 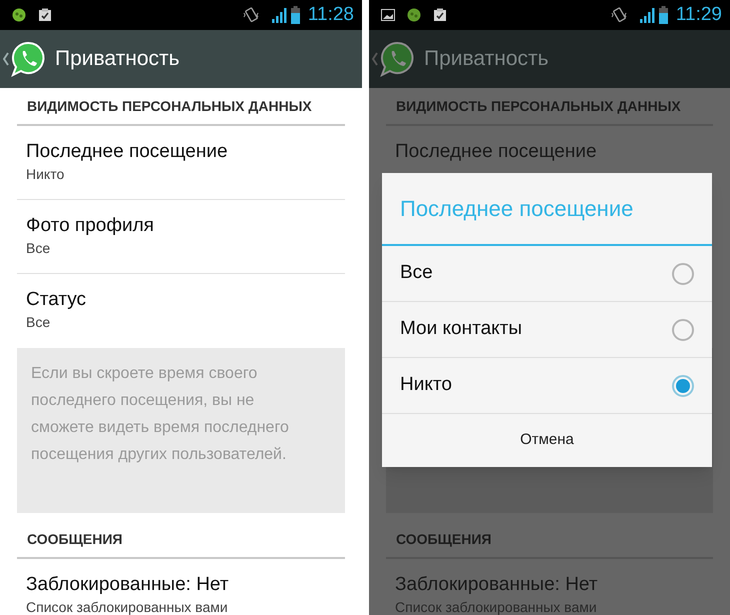 What do you see at coordinates (547, 386) in the screenshot?
I see `option-row: Никто` at bounding box center [547, 386].